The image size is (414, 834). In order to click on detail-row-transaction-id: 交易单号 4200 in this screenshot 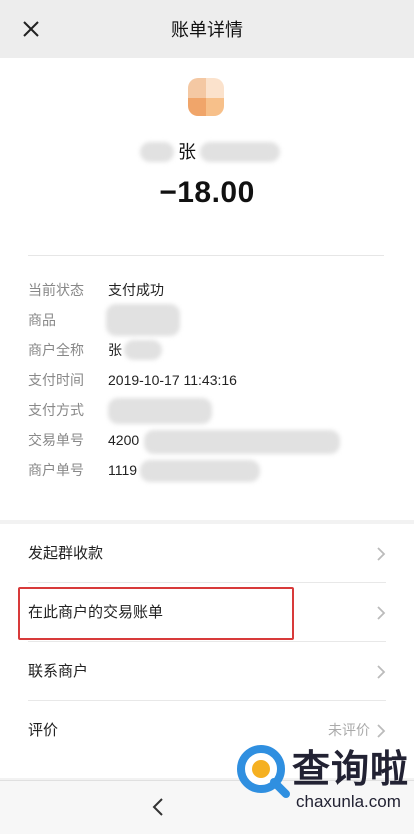, I will do `click(208, 441)`.